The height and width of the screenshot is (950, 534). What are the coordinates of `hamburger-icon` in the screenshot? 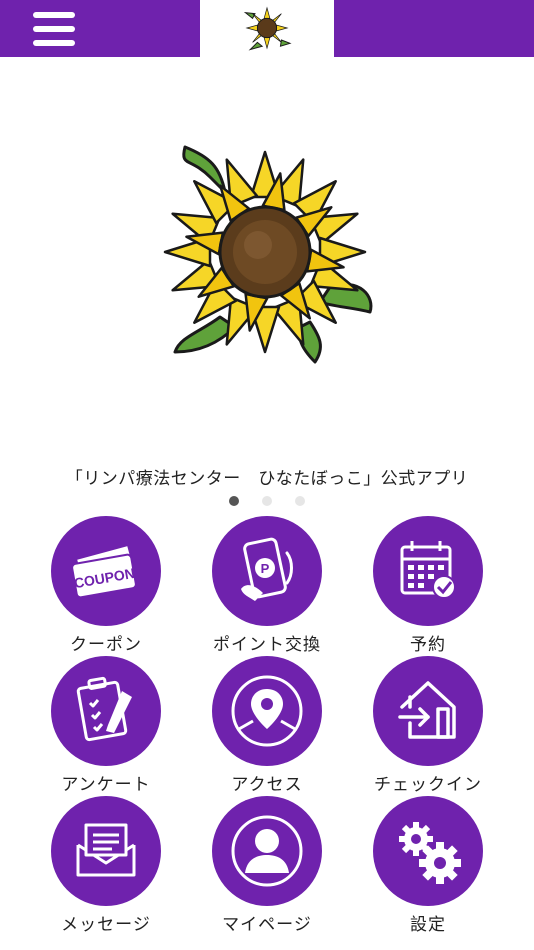 It's located at (54, 29).